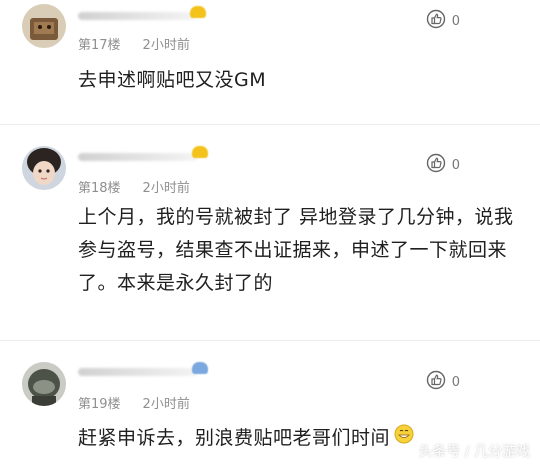 The image size is (540, 467). Describe the element at coordinates (474, 452) in the screenshot. I see `watermark: 头条号 / 几分游戏` at that location.